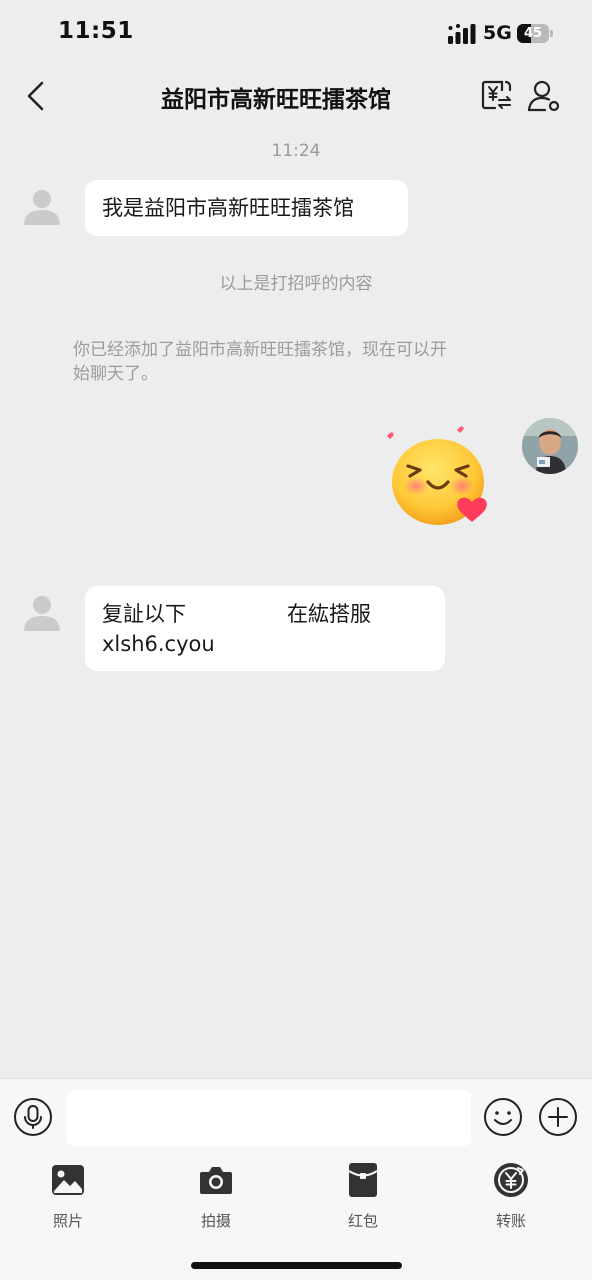 Image resolution: width=592 pixels, height=1280 pixels. I want to click on contact-profile-icon, so click(544, 96).